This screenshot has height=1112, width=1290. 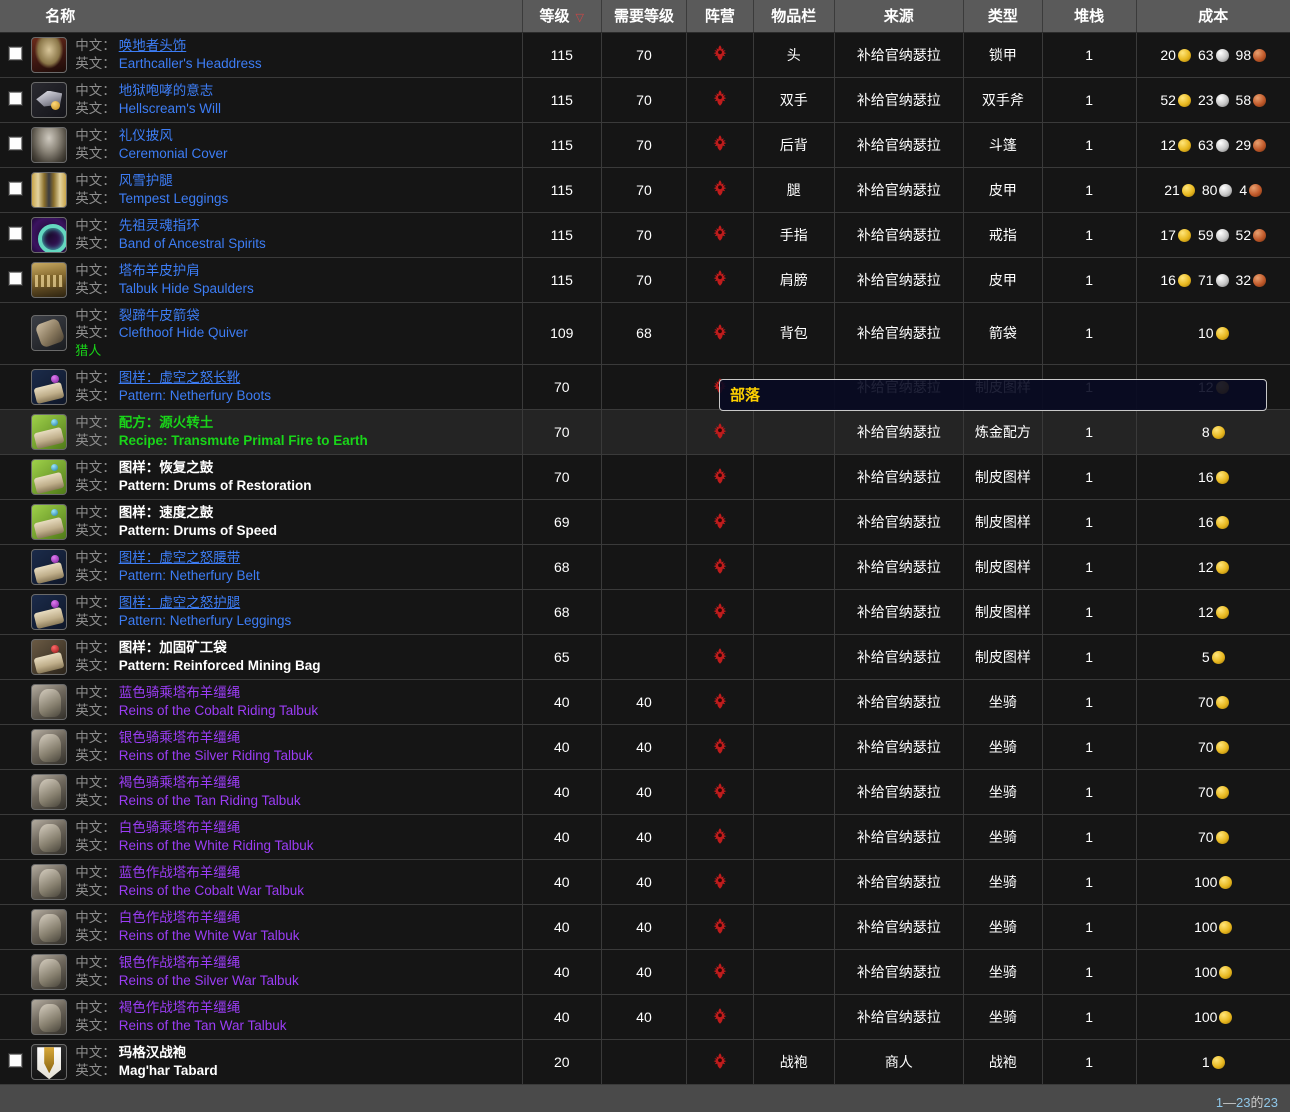 What do you see at coordinates (146, 180) in the screenshot?
I see `item-name-cn: 风雪护腿` at bounding box center [146, 180].